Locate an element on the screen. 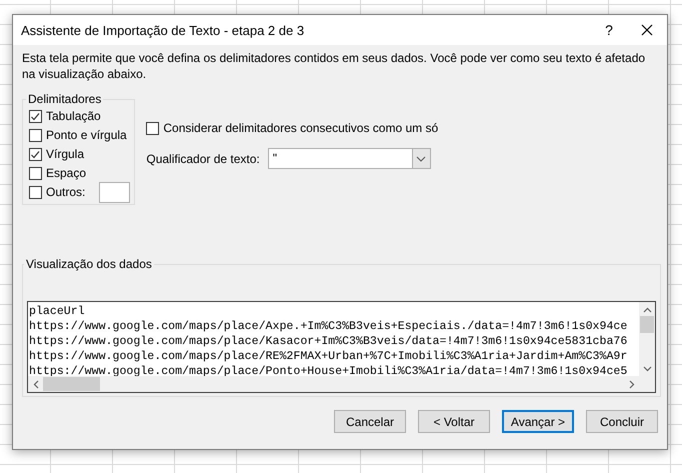 The image size is (682, 473). chevron-right-icon is located at coordinates (632, 384).